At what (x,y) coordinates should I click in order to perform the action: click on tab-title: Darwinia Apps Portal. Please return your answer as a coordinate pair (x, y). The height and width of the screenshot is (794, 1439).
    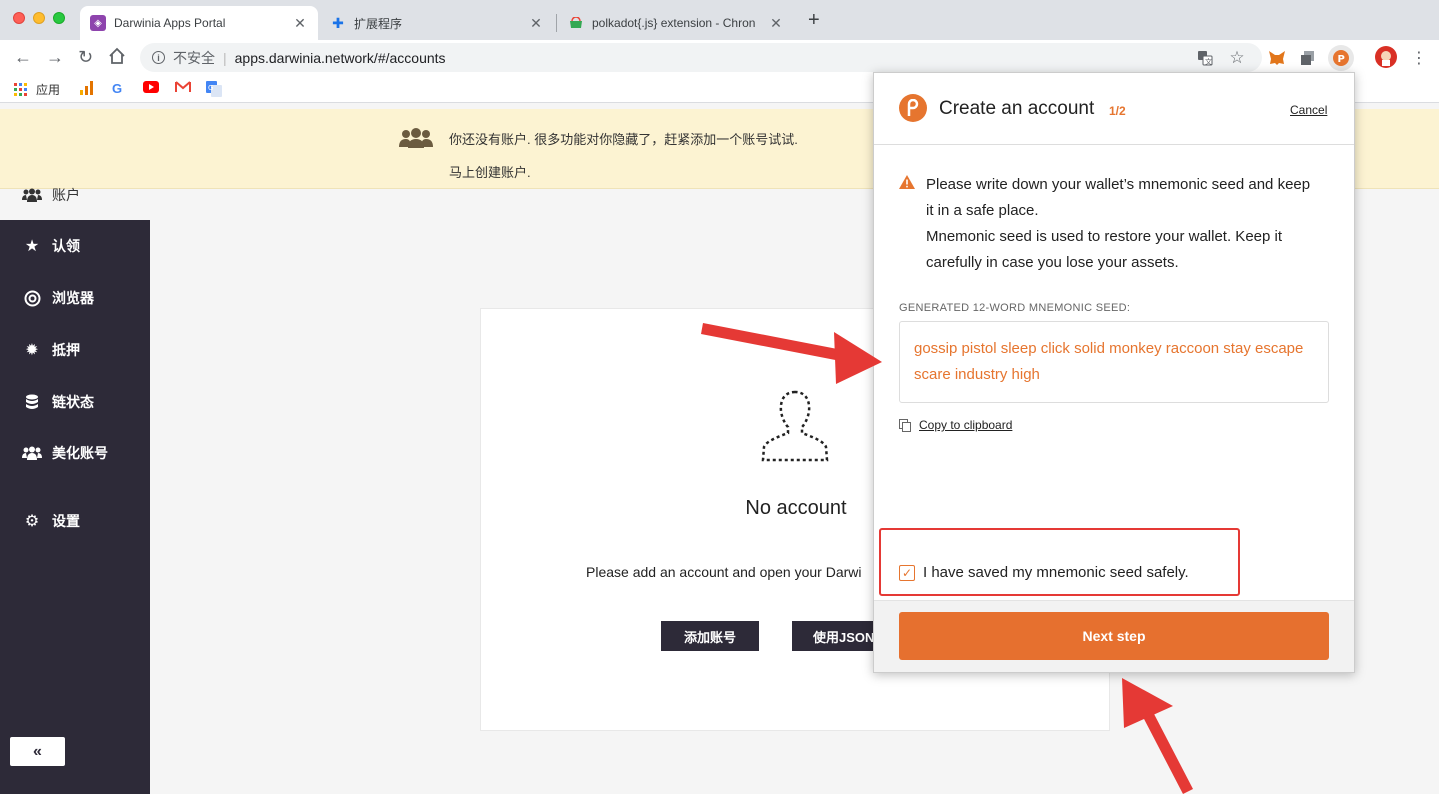
    Looking at the image, I should click on (170, 23).